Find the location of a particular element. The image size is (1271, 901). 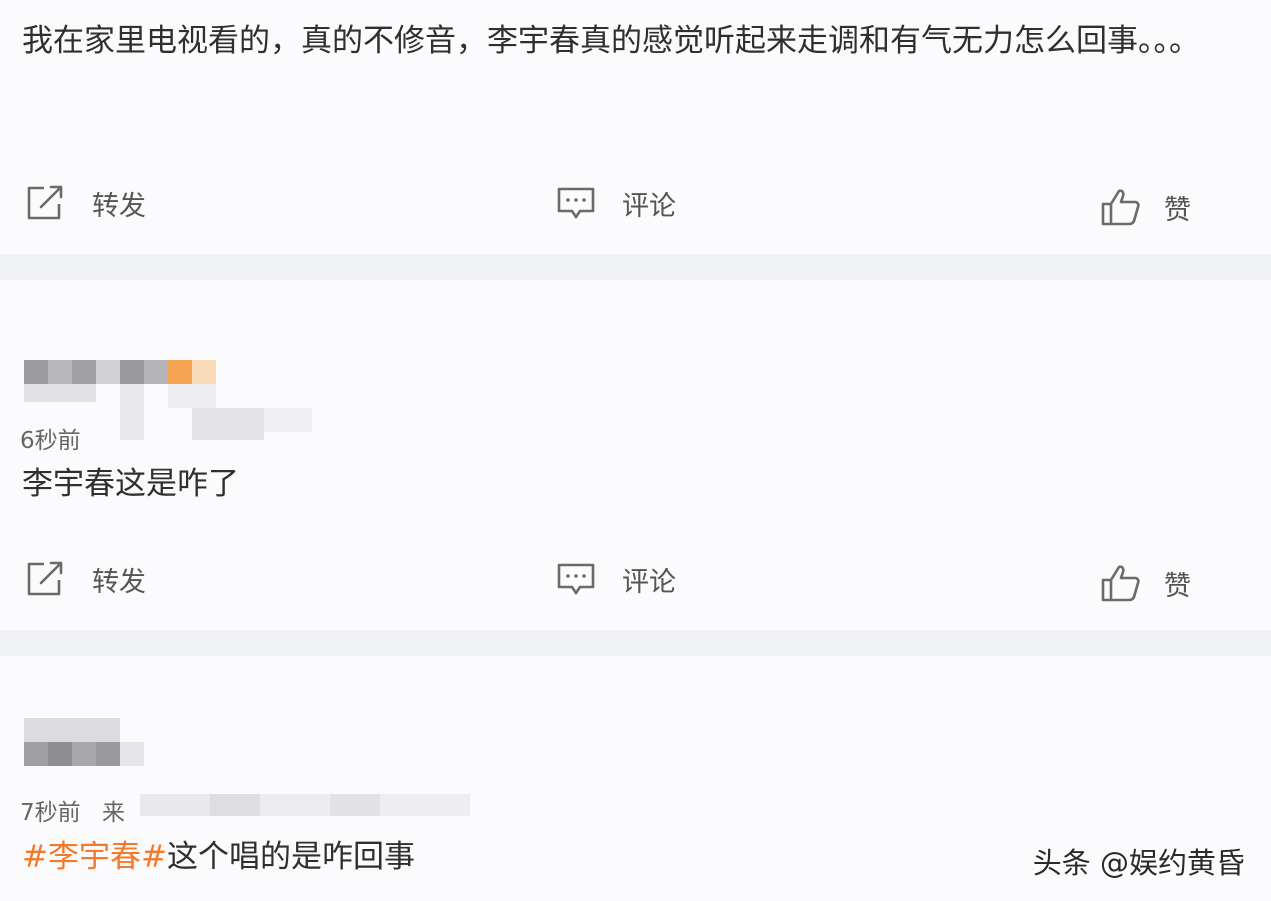

post-time: 7秒前 is located at coordinates (50, 813).